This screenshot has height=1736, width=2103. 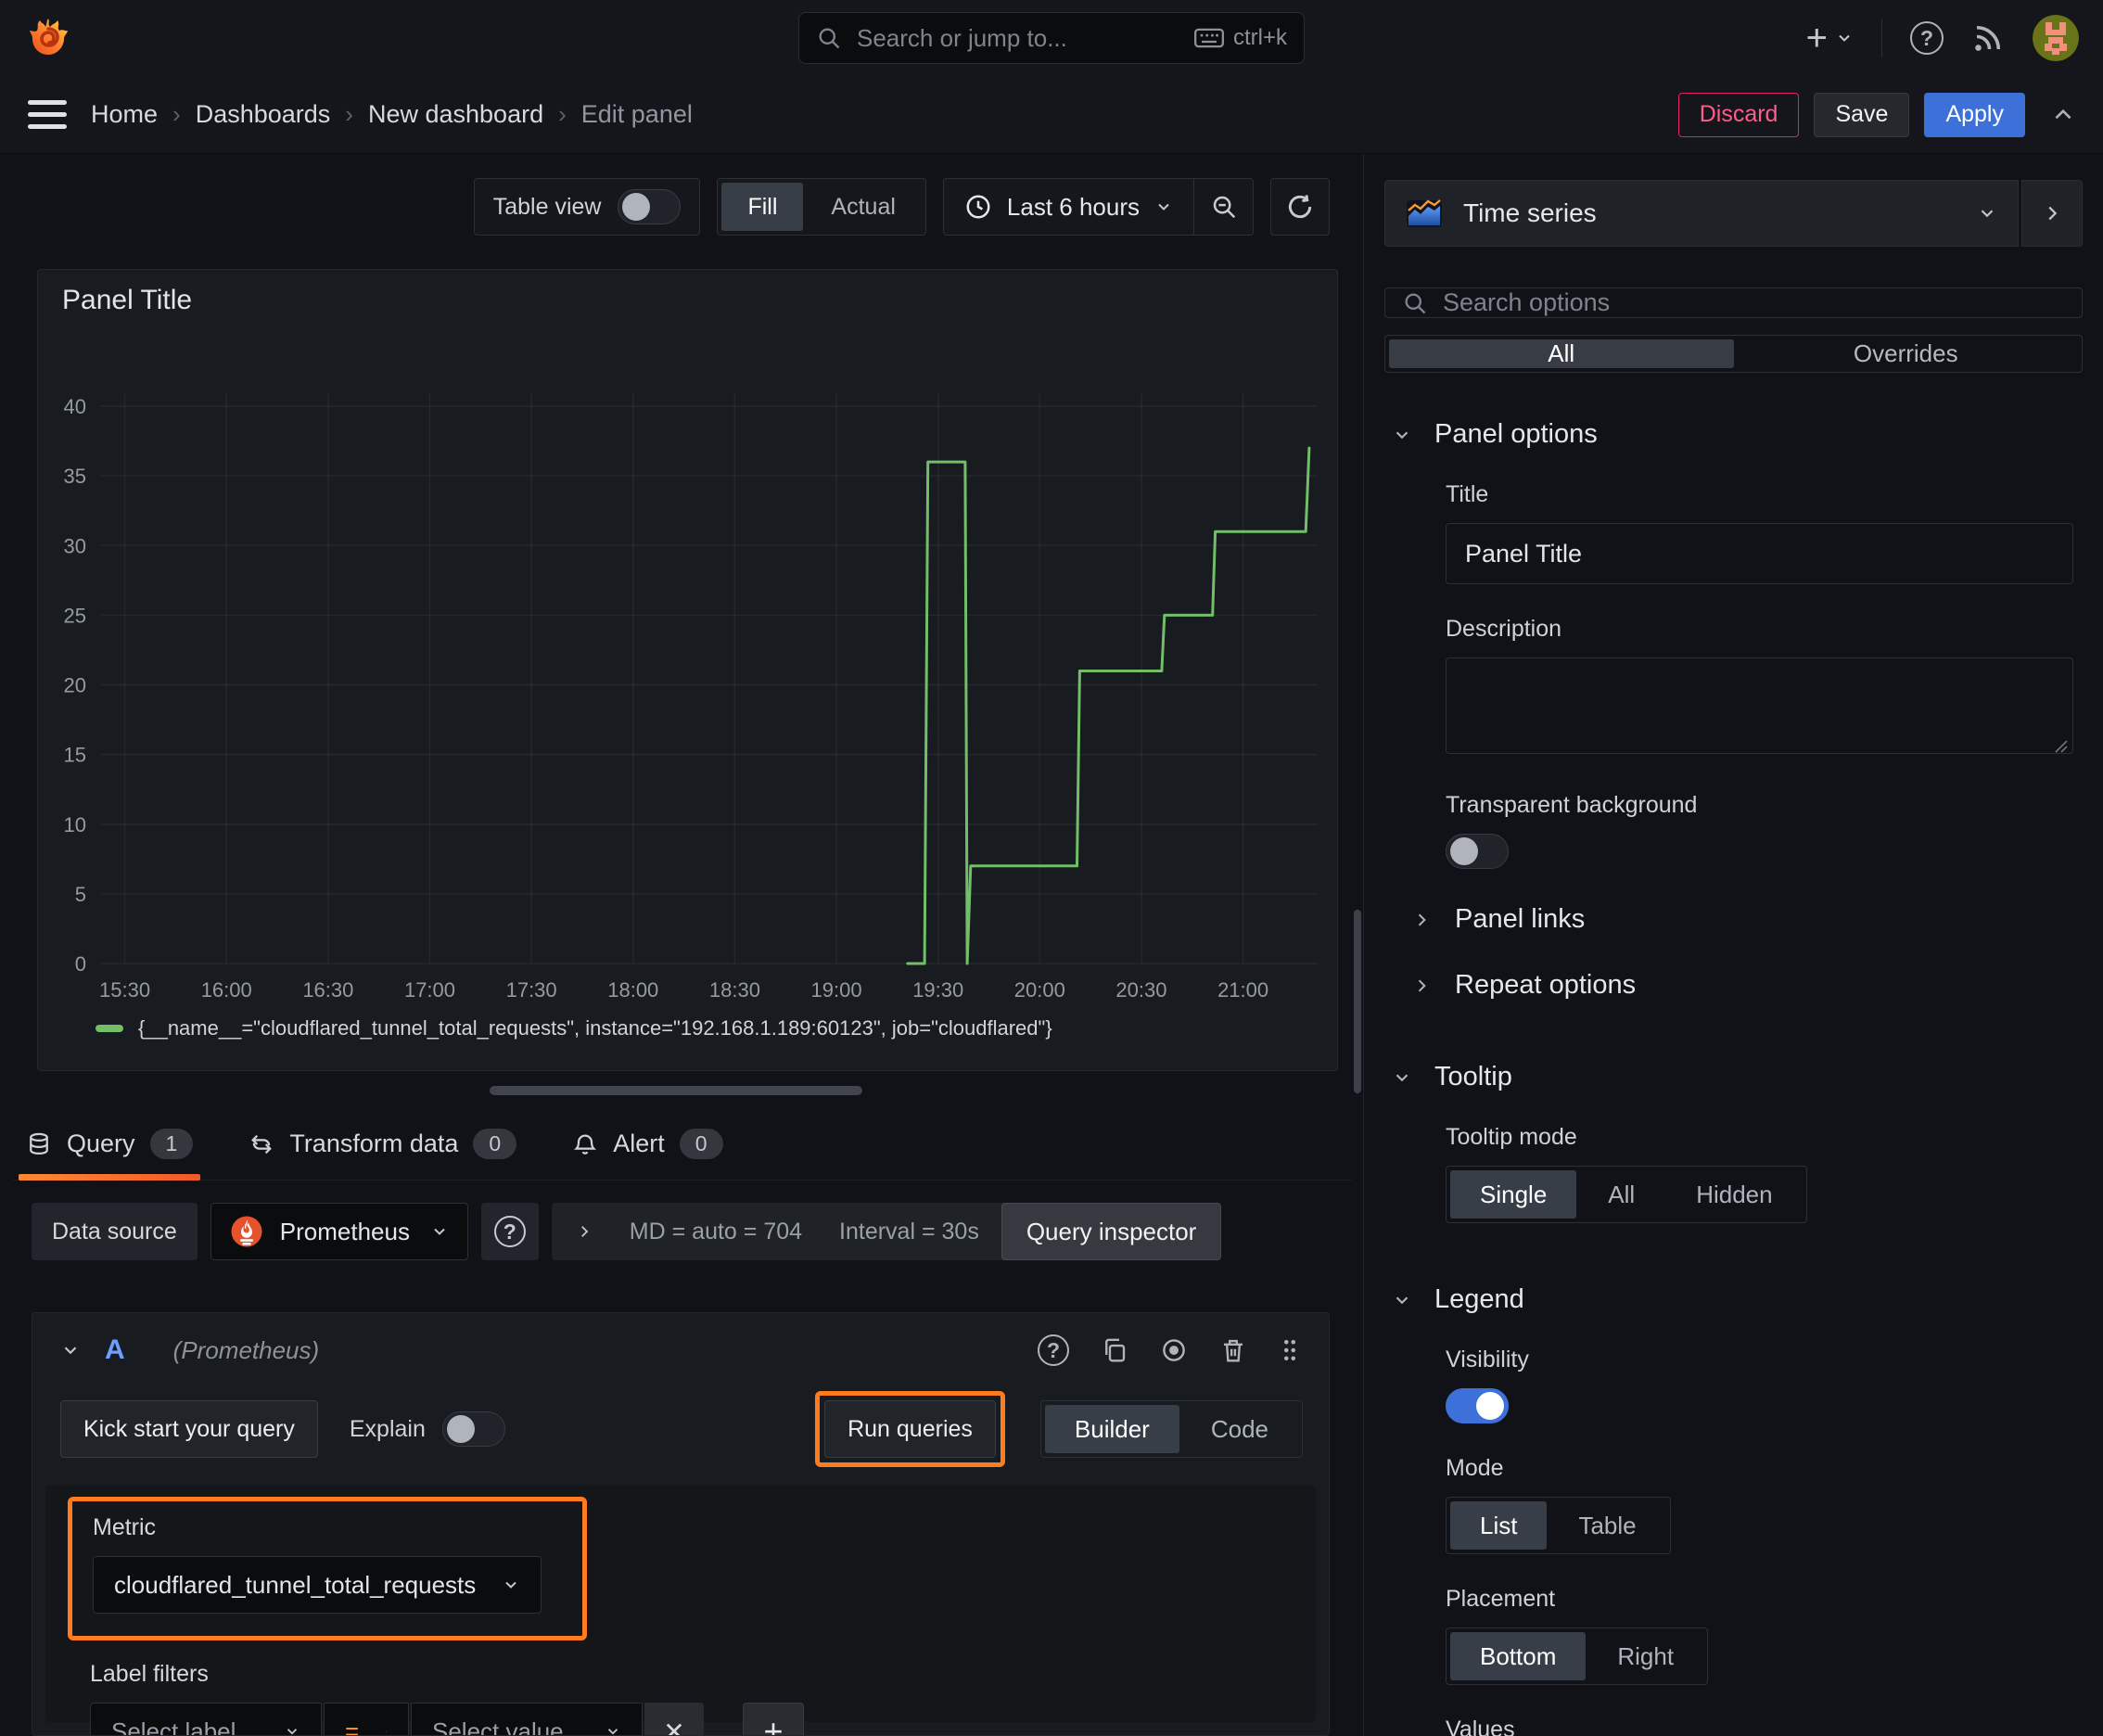 I want to click on section-tooltip: Tooltip, so click(x=1733, y=1077).